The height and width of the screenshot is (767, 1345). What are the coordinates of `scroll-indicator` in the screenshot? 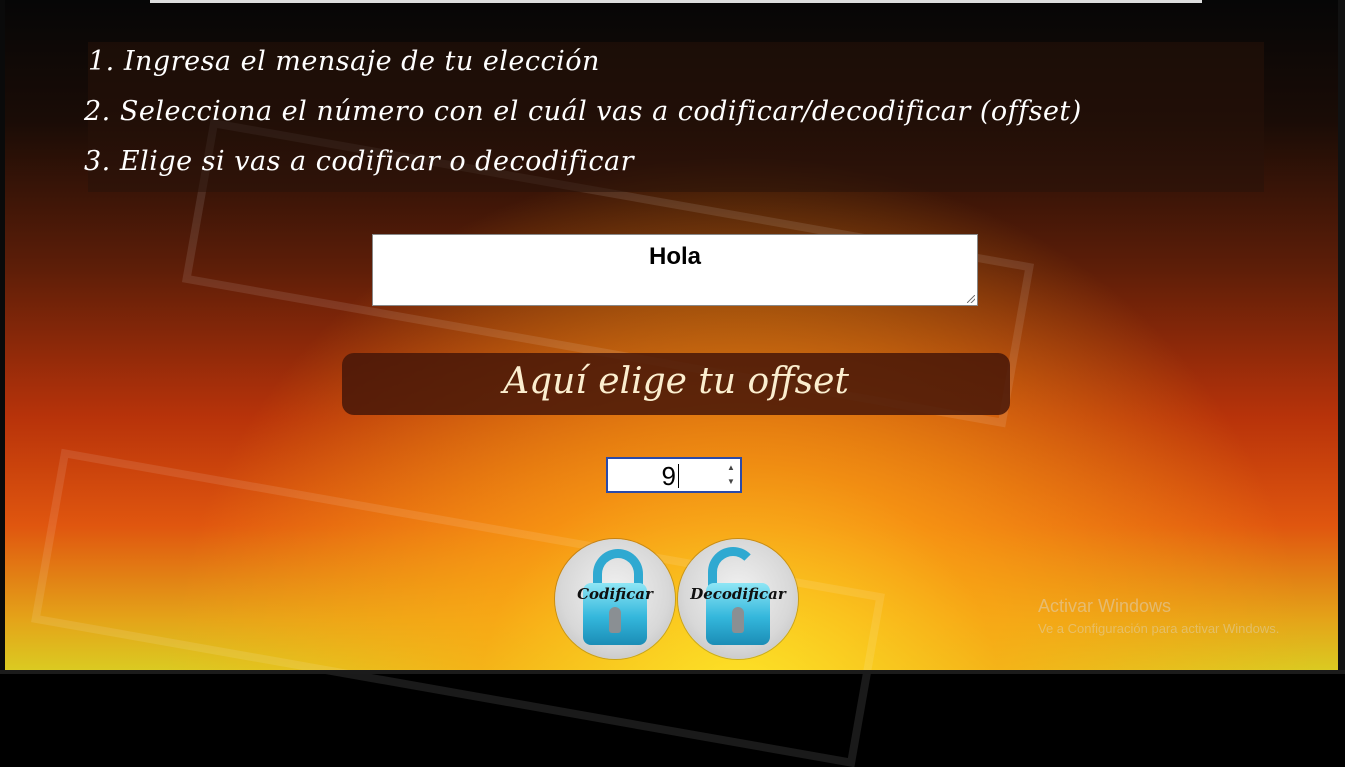 It's located at (676, 1).